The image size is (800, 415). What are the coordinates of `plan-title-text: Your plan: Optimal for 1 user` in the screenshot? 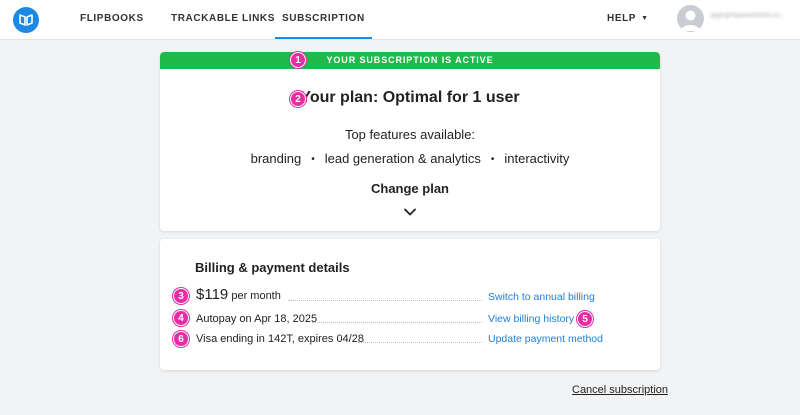 It's located at (410, 97).